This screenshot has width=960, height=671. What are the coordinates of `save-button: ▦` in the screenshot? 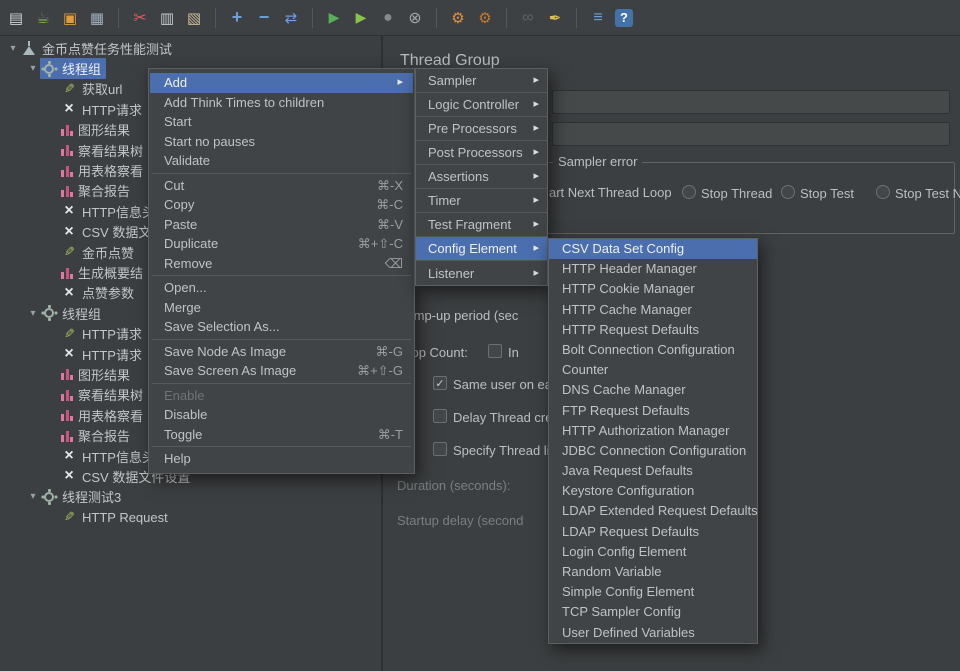 It's located at (97, 18).